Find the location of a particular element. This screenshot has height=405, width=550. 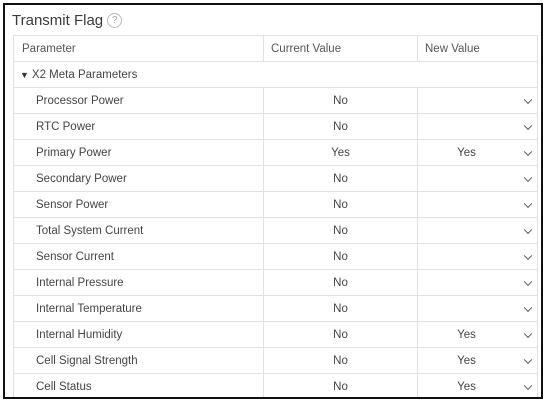

panel-title: Transmit Flag is located at coordinates (58, 20).